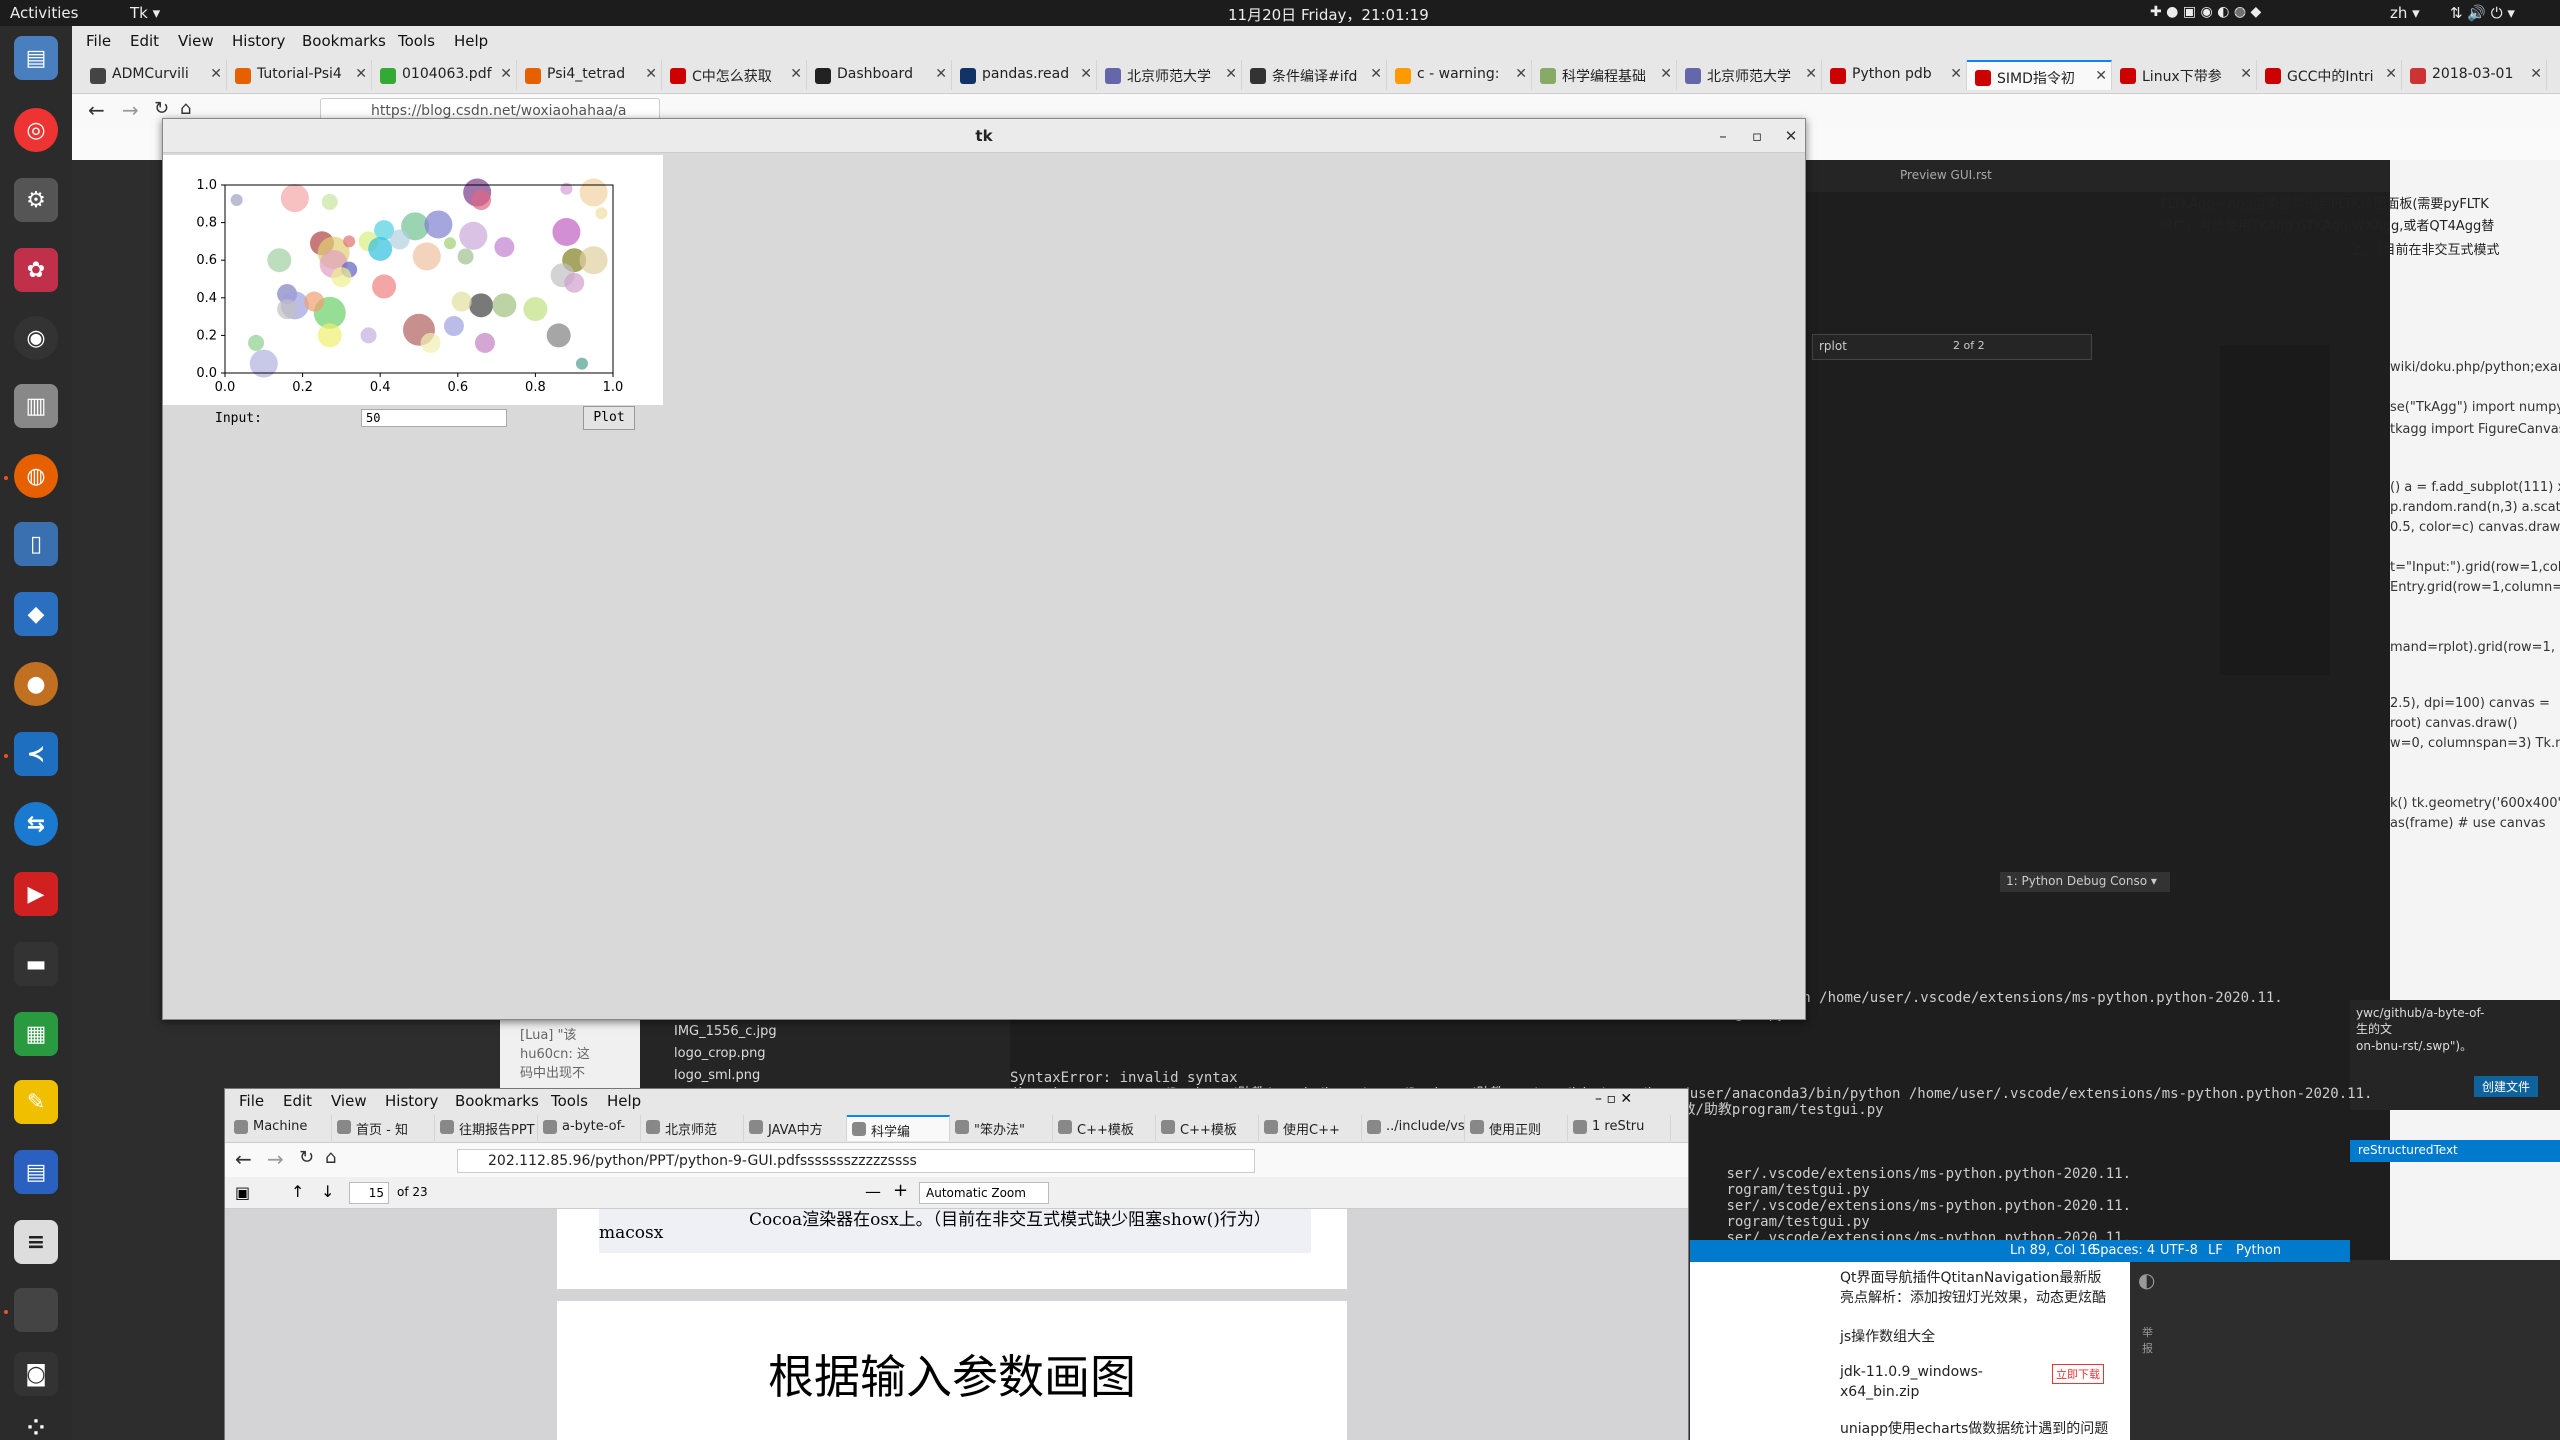 This screenshot has width=2560, height=1440. Describe the element at coordinates (444, 75) in the screenshot. I see `browser-tab: 0104063.pdf ✕` at that location.